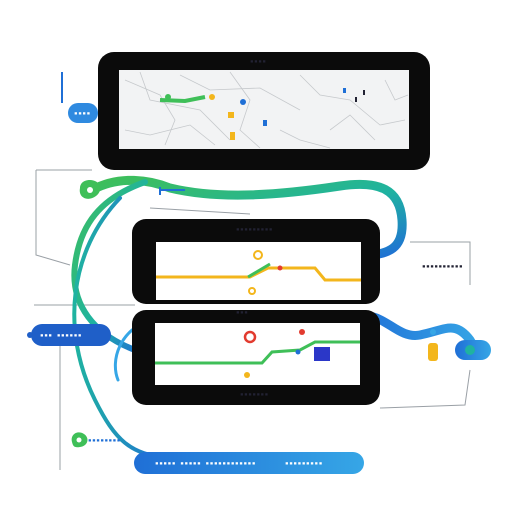 This screenshot has height=512, width=512. I want to click on map-title: ▪▪▪▪, so click(258, 61).